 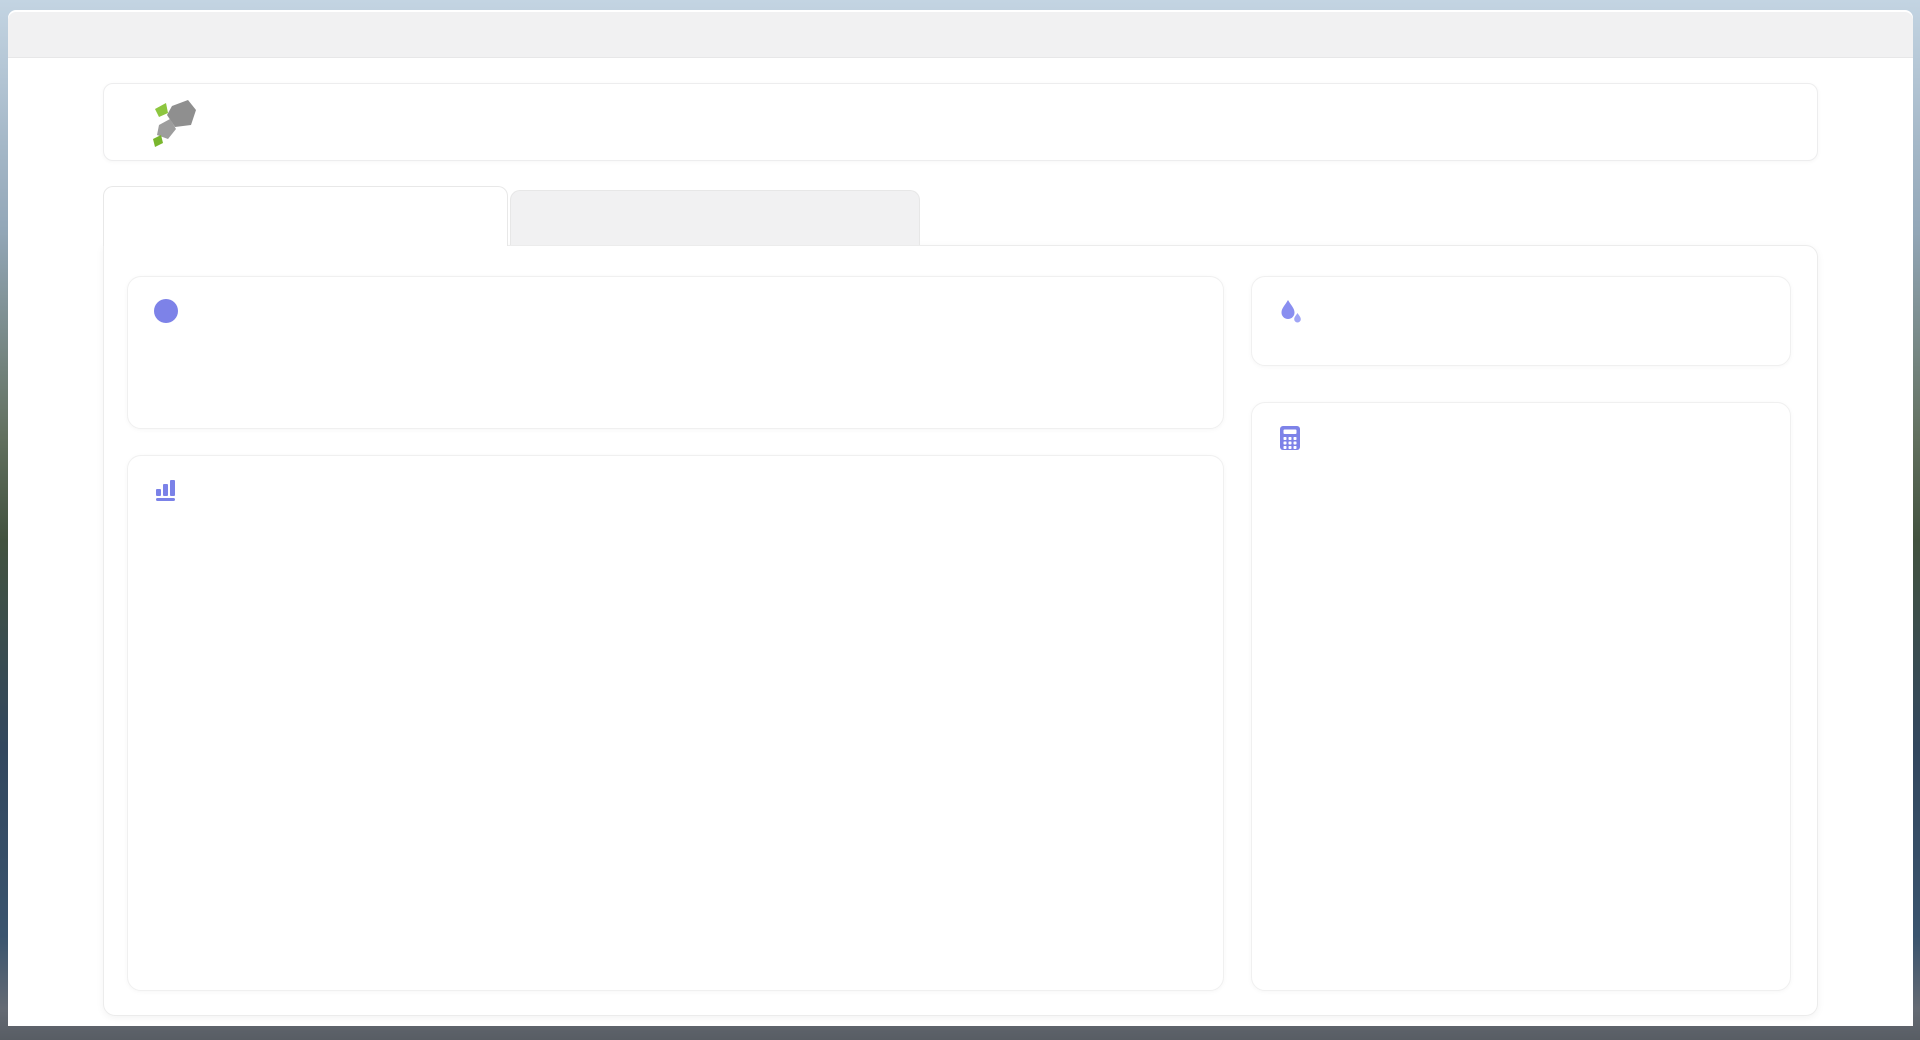 I want to click on file-info-panel, so click(x=675, y=352).